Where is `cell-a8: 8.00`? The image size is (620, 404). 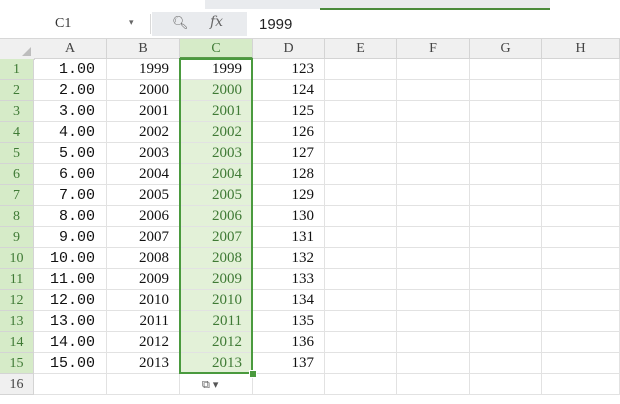
cell-a8: 8.00 is located at coordinates (70, 216).